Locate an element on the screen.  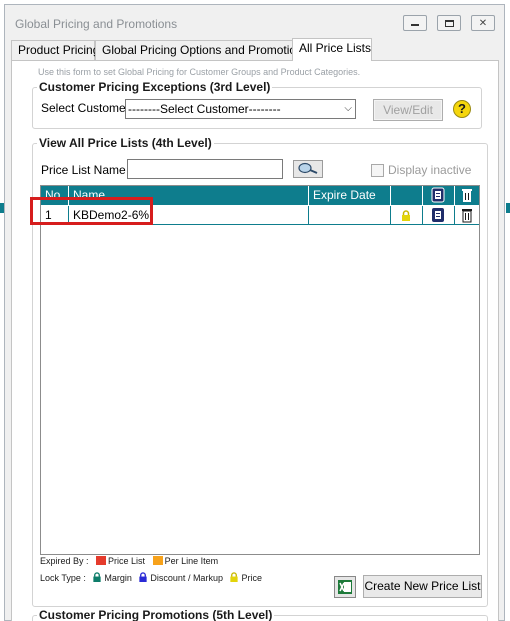
per-line-item-swatch is located at coordinates (157, 560).